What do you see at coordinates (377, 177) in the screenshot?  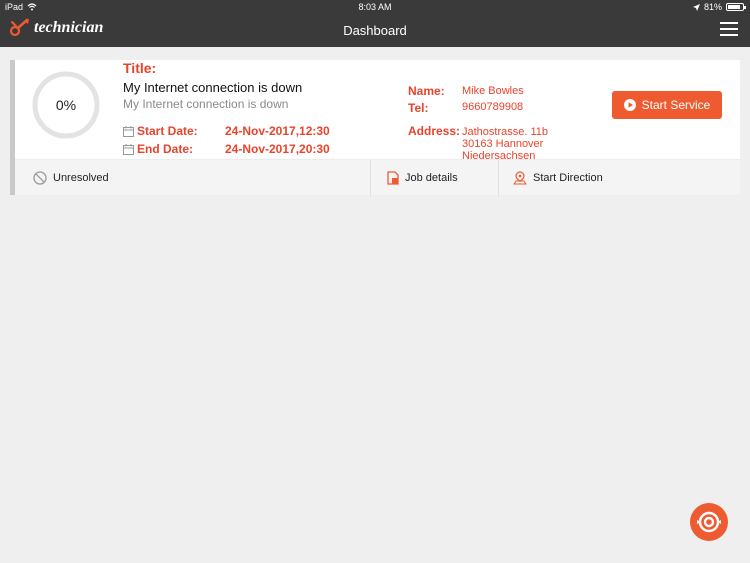 I see `job-card-footer: Unresolved Job details Start Direction` at bounding box center [377, 177].